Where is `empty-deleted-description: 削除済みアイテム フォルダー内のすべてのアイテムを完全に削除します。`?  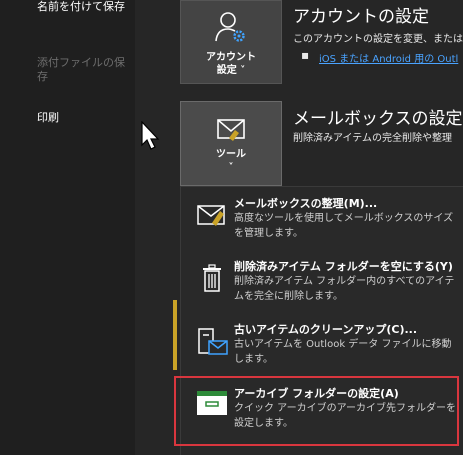 empty-deleted-description: 削除済みアイテム フォルダー内のすべてのアイテムを完全に削除します。 is located at coordinates (344, 289).